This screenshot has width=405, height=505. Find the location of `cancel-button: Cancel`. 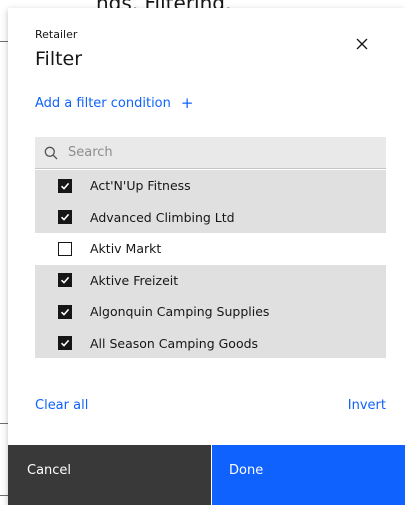

cancel-button: Cancel is located at coordinates (109, 475).